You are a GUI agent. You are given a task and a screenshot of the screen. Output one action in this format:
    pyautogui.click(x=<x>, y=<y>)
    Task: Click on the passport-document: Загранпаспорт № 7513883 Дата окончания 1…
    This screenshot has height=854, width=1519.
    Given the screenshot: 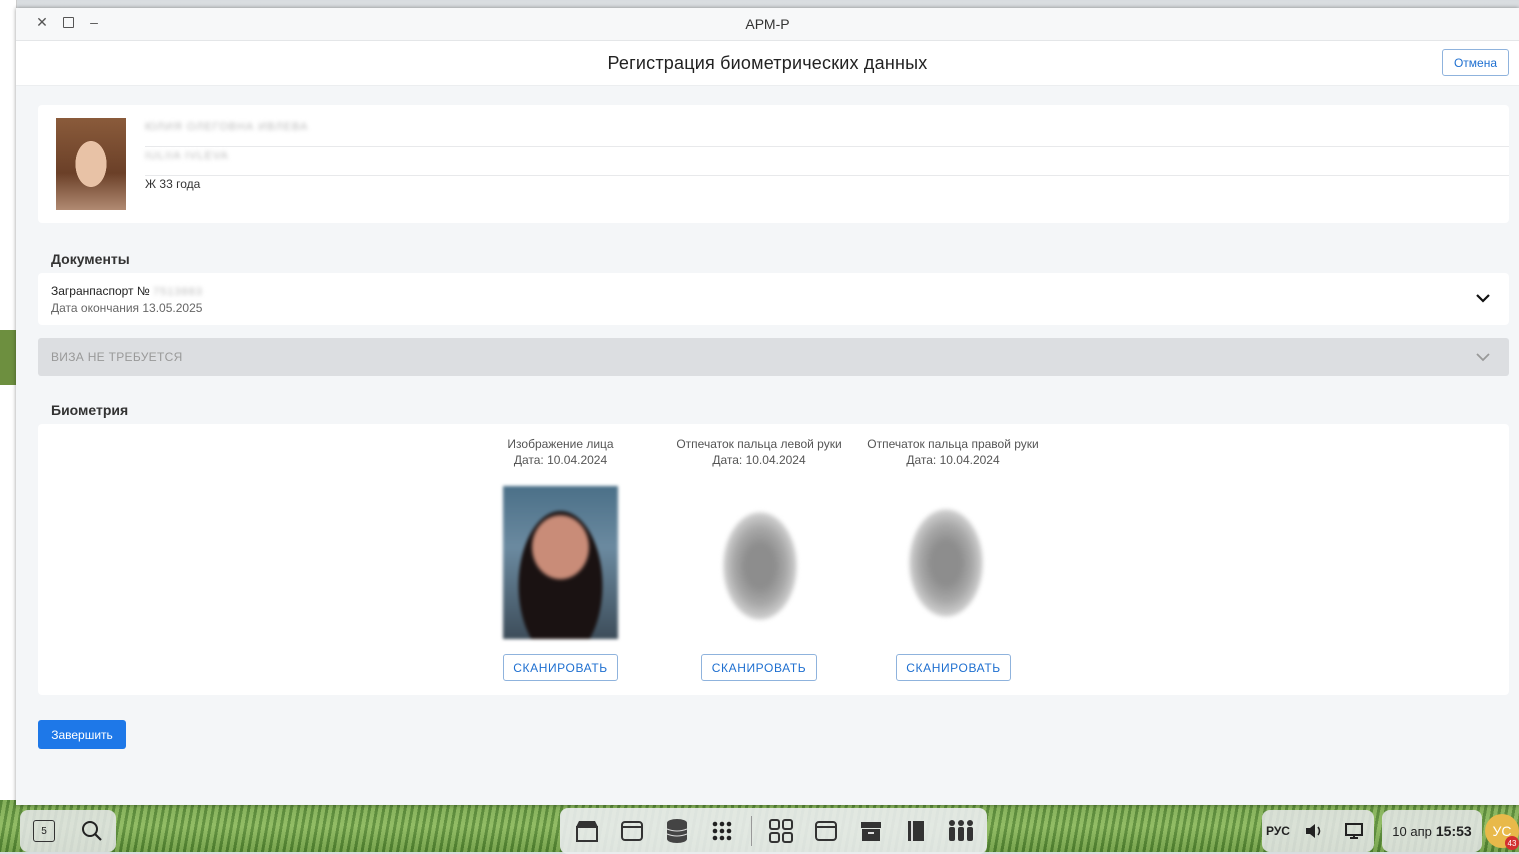 What is the action you would take?
    pyautogui.click(x=773, y=299)
    